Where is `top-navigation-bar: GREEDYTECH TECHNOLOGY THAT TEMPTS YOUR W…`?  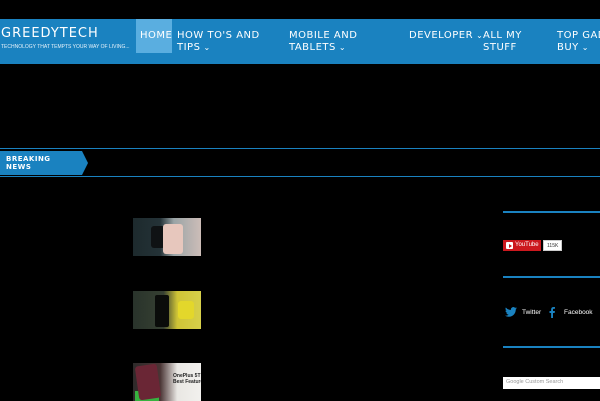
top-navigation-bar: GREEDYTECH TECHNOLOGY THAT TEMPTS YOUR W… is located at coordinates (300, 41).